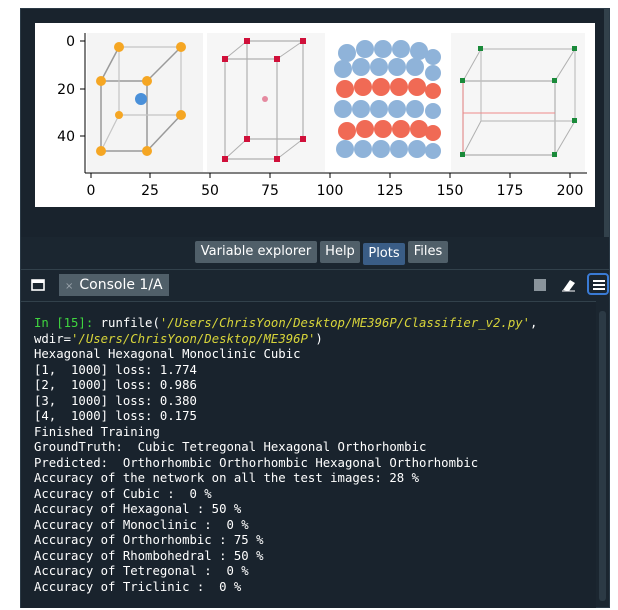 The width and height of the screenshot is (618, 610). Describe the element at coordinates (384, 254) in the screenshot. I see `tab-plots: Plots` at that location.